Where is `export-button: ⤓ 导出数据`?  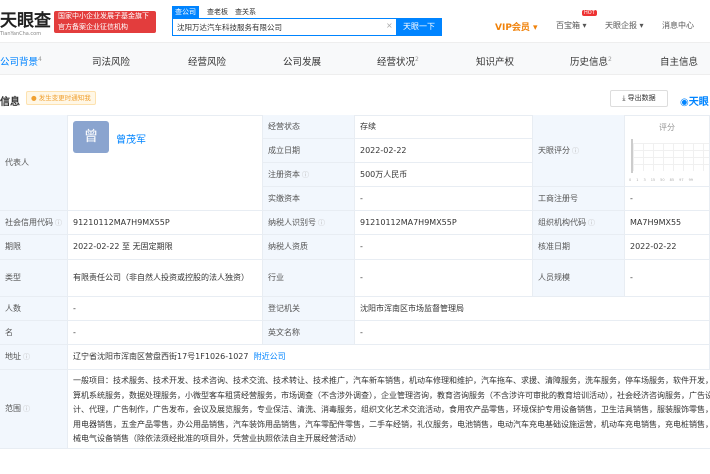
export-button: ⤓ 导出数据 is located at coordinates (639, 98).